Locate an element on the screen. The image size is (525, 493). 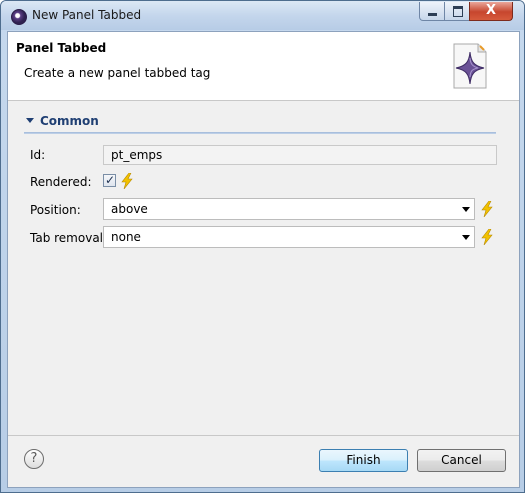
wizard-star-icon is located at coordinates (470, 66).